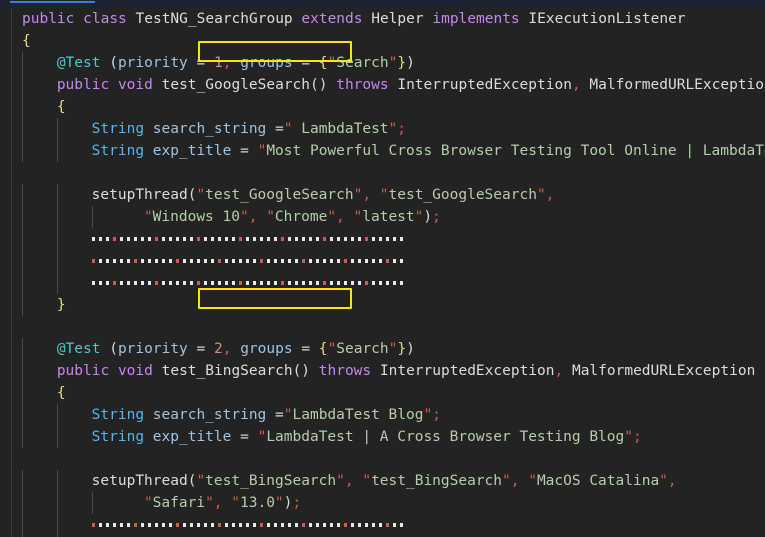  I want to click on code-line: "Safari", "13.0");, so click(388, 503).